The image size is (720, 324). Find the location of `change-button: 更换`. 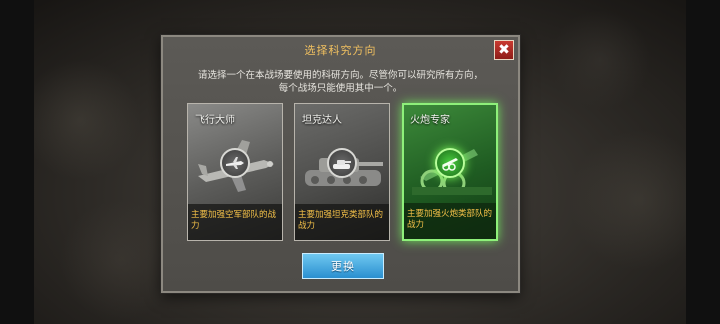

change-button: 更换 is located at coordinates (343, 266).